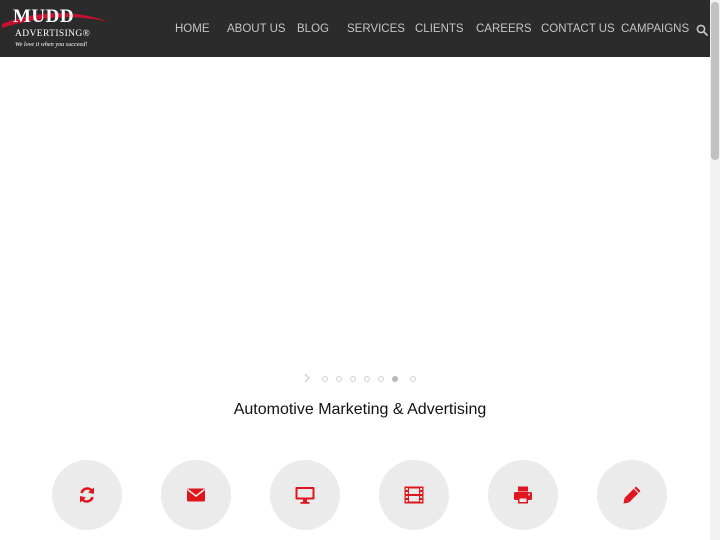 This screenshot has width=720, height=540. I want to click on service-email, so click(196, 495).